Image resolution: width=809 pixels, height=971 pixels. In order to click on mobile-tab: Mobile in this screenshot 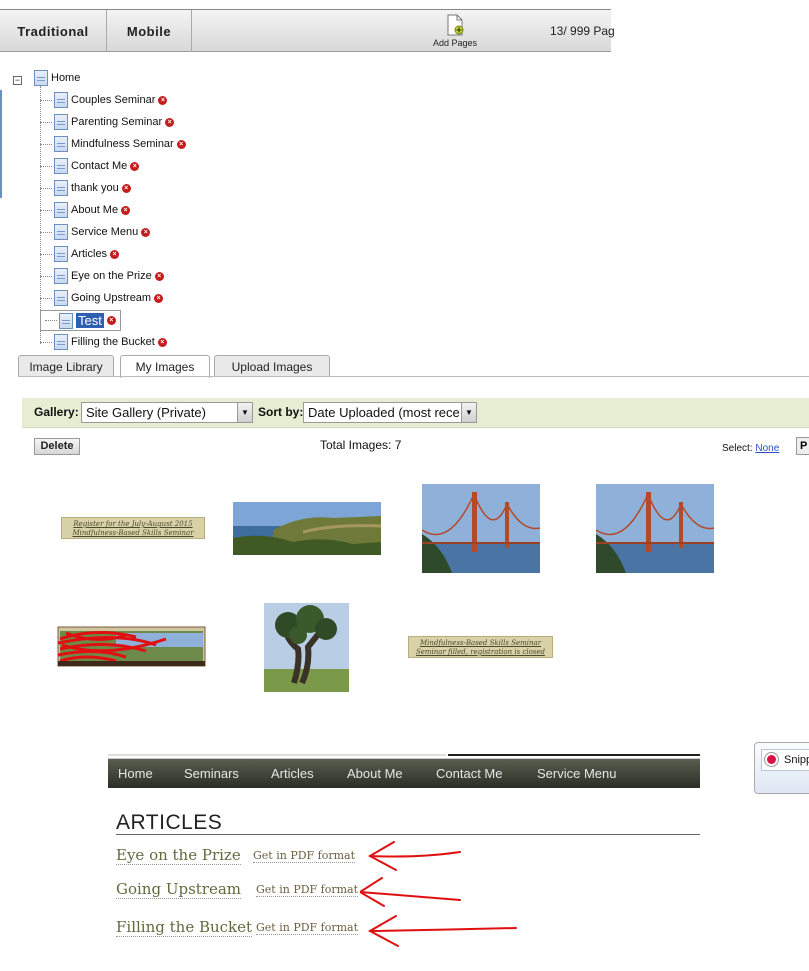, I will do `click(149, 31)`.